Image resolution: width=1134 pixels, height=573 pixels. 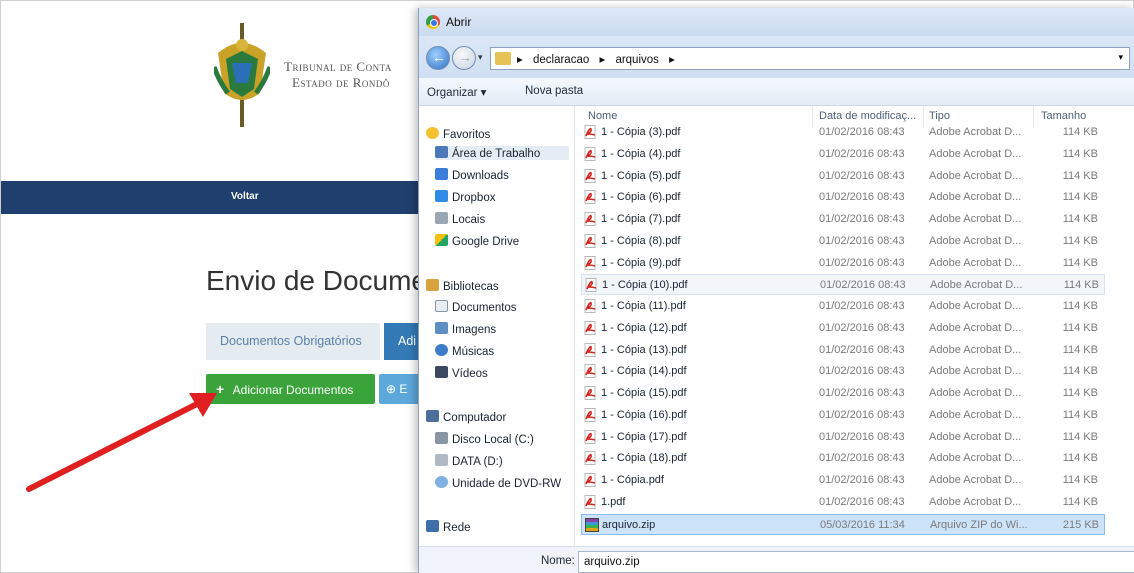 What do you see at coordinates (476, 307) in the screenshot?
I see `nav-item-documents: Documentos` at bounding box center [476, 307].